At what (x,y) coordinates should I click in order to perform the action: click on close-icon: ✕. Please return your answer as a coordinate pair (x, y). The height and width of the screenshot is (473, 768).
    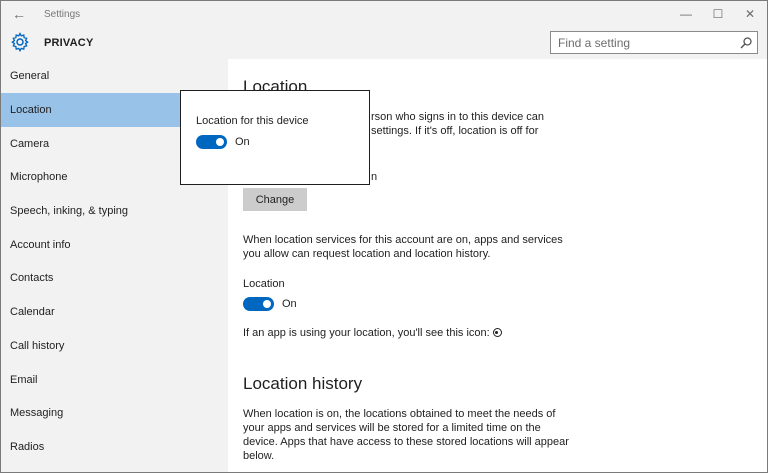
    Looking at the image, I should click on (750, 14).